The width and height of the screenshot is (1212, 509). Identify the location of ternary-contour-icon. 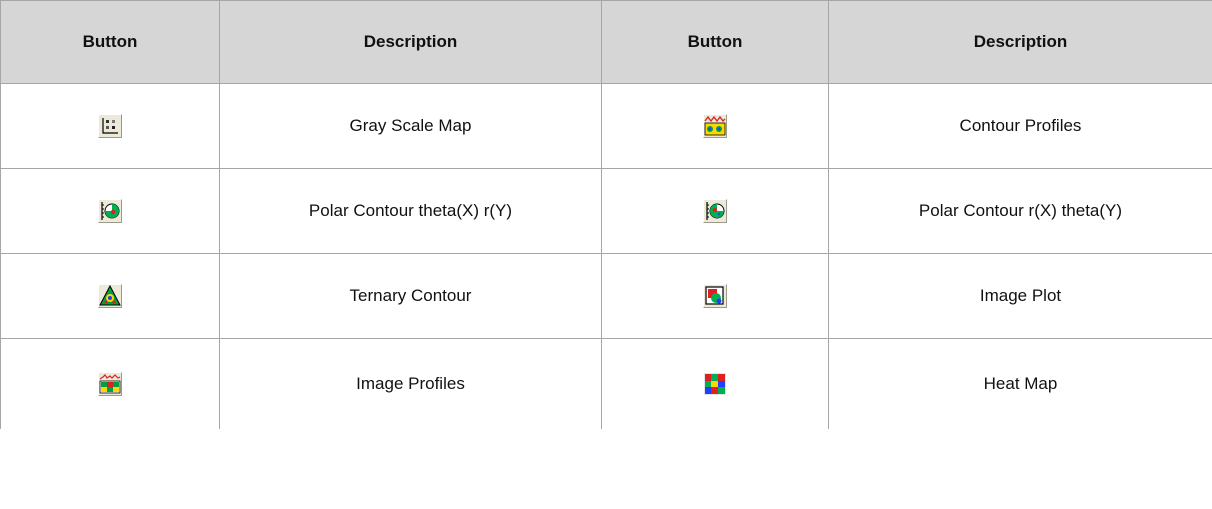
(110, 296).